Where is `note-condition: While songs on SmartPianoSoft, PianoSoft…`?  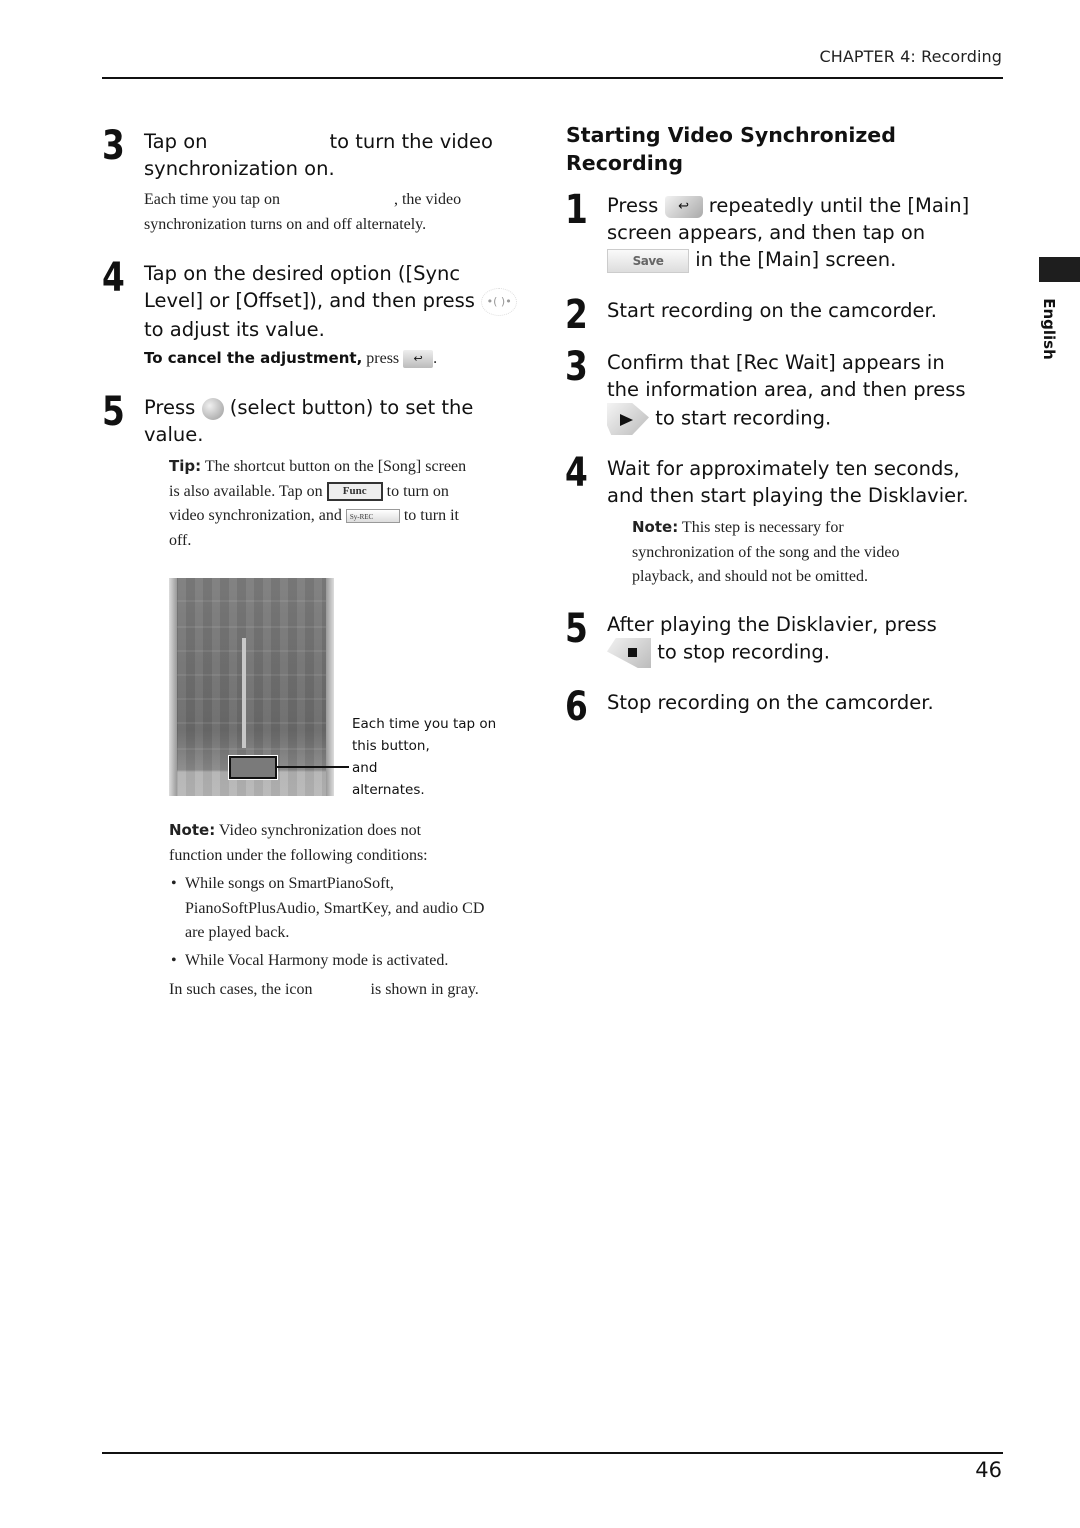
note-condition: While songs on SmartPianoSoft, PianoSoft… is located at coordinates (336, 909).